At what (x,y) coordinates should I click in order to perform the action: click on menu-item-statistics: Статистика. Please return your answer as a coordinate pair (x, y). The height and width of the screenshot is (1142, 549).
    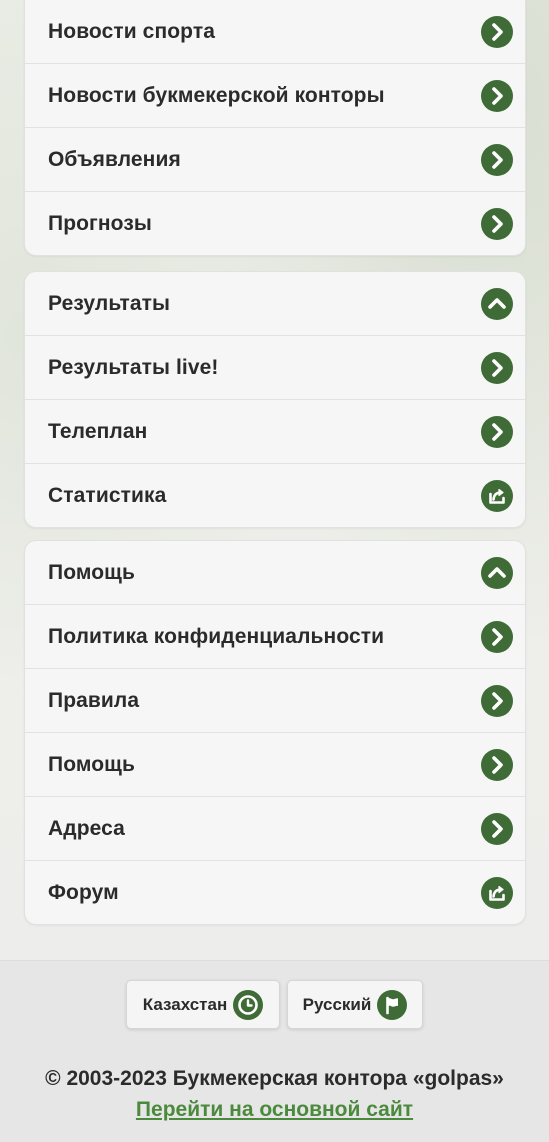
    Looking at the image, I should click on (275, 495).